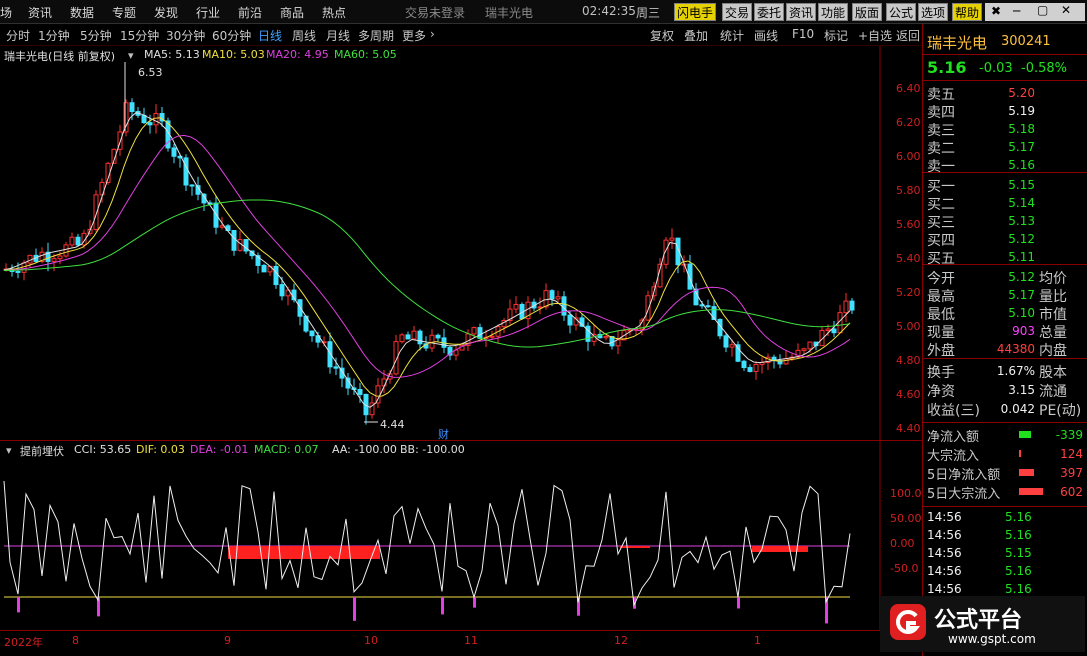 The height and width of the screenshot is (656, 1087). What do you see at coordinates (1053, 297) in the screenshot?
I see `stat-label-2: 量比` at bounding box center [1053, 297].